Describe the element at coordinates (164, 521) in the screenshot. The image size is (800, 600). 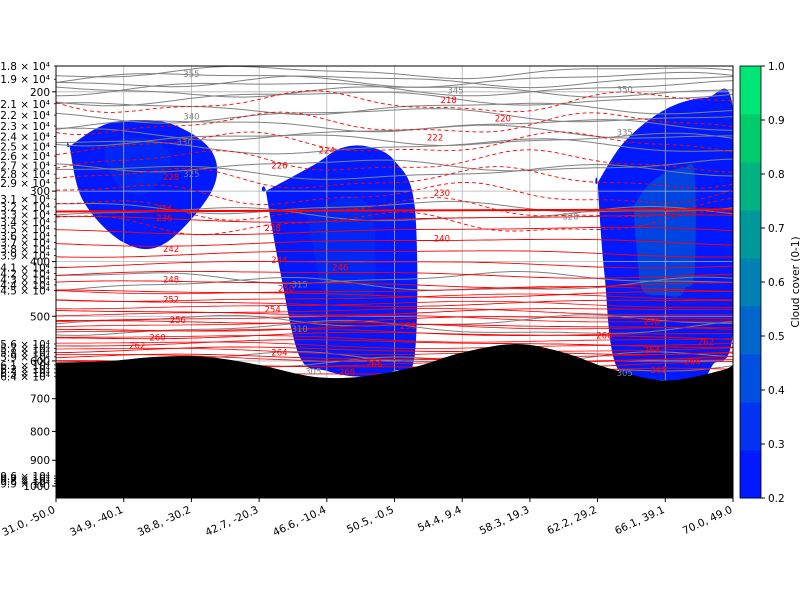
I see `x-tick-label: 38.8, -30.2` at that location.